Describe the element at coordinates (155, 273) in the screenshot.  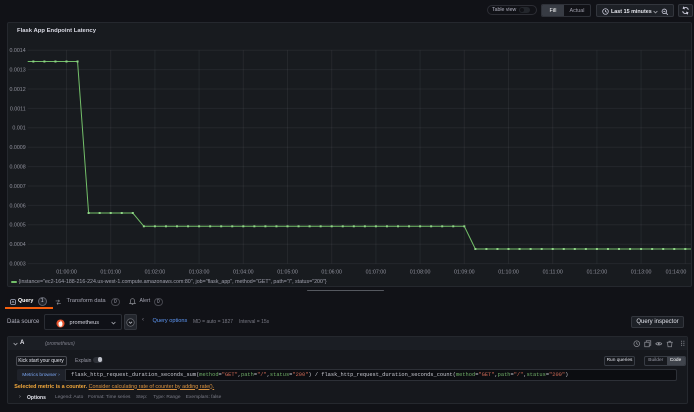
I see `svg-text: 01:02:00` at that location.